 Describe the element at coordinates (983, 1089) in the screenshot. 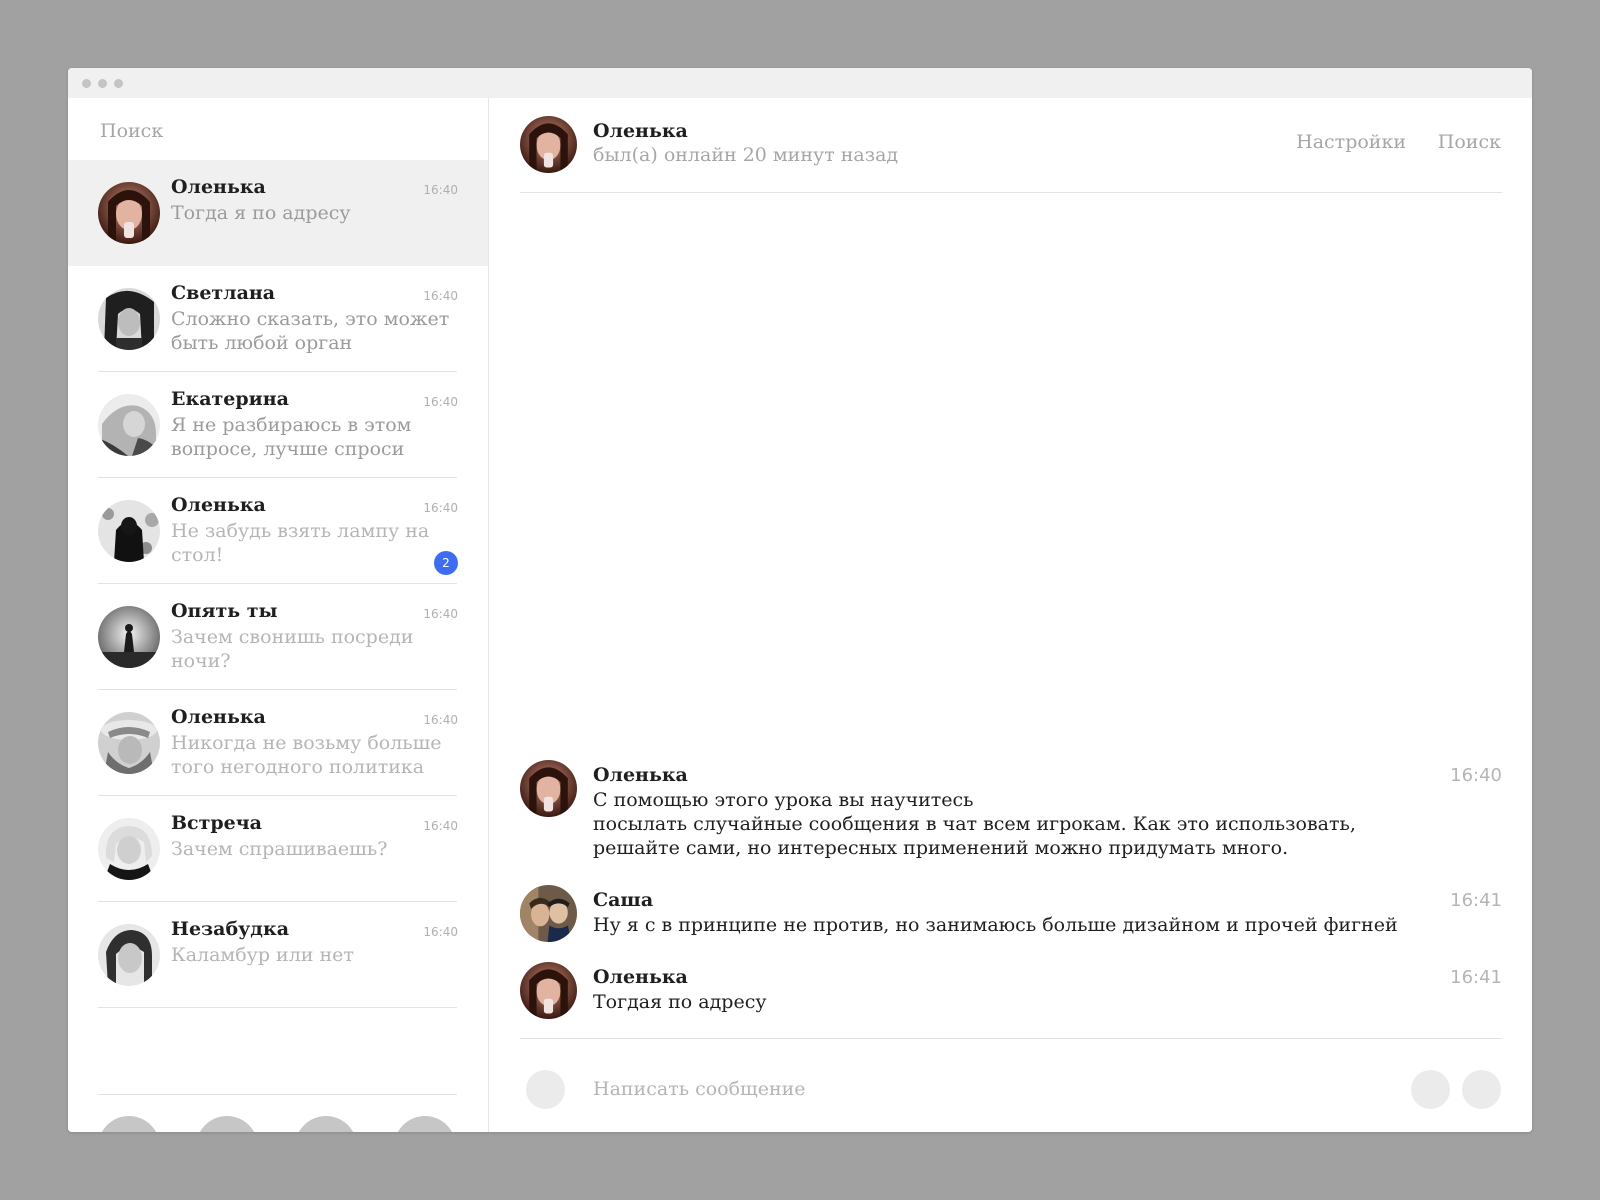

I see `message-input` at that location.